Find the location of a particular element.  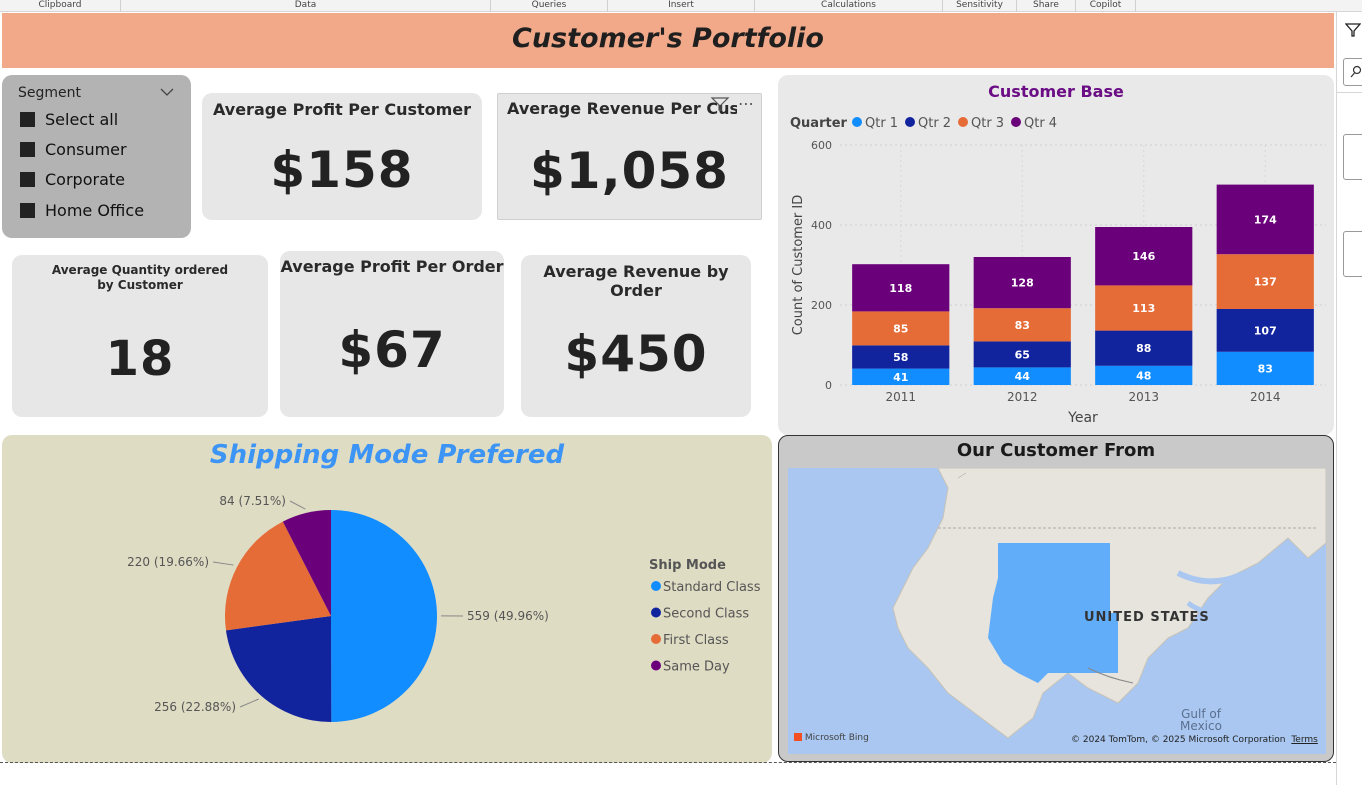

ribbon-group-copilot: Copilot is located at coordinates (1106, 6).